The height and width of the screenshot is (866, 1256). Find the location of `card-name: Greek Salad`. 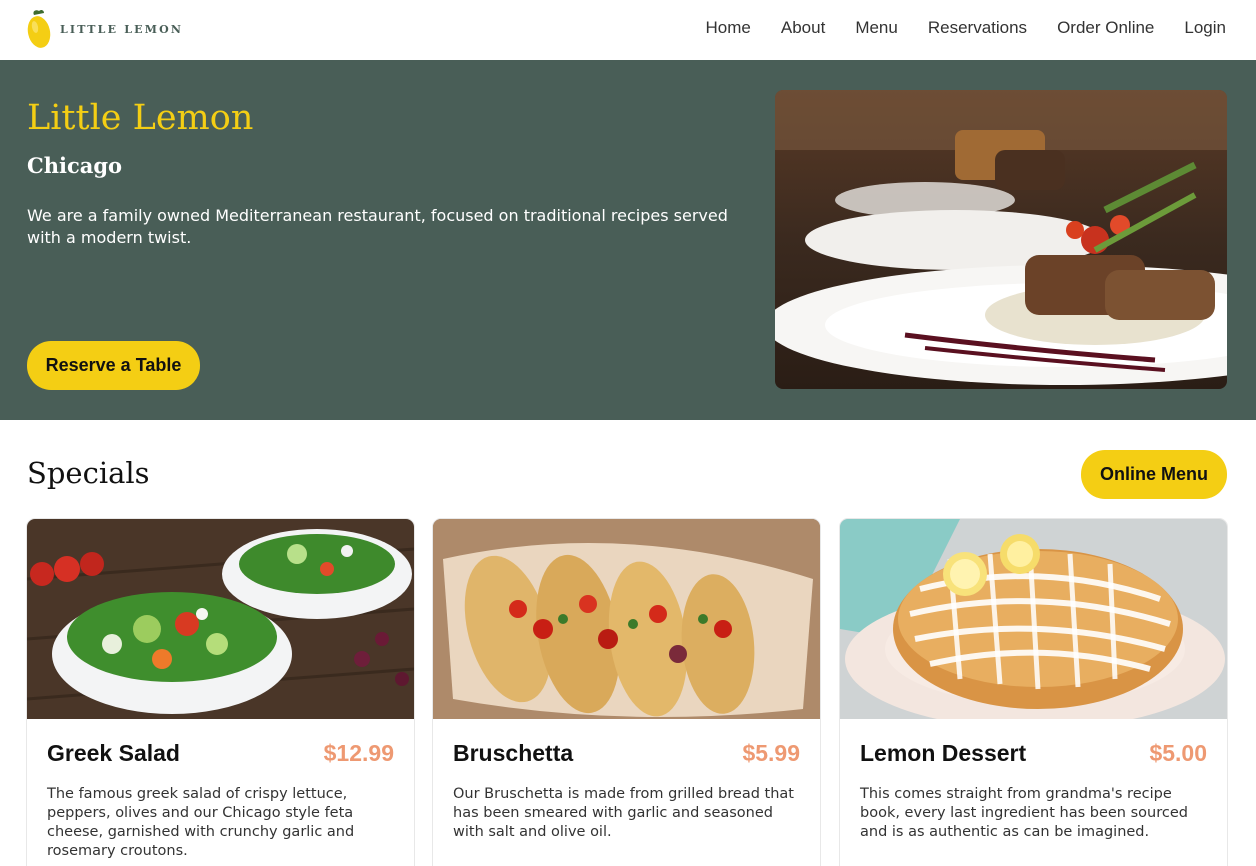

card-name: Greek Salad is located at coordinates (113, 753).